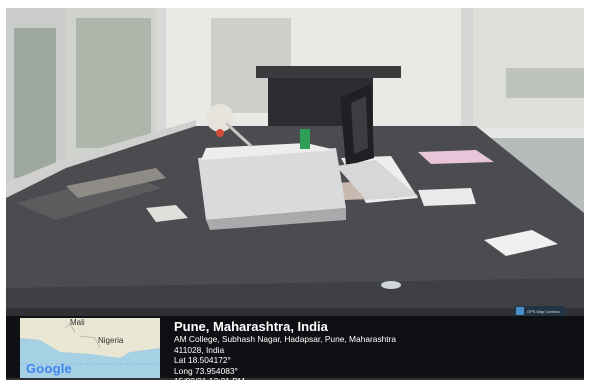 The width and height of the screenshot is (590, 389). Describe the element at coordinates (199, 349) in the screenshot. I see `address-line-2: 411028, India` at that location.